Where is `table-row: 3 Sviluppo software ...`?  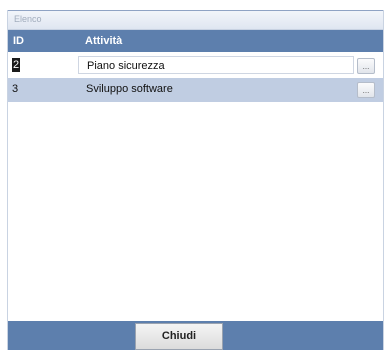 table-row: 3 Sviluppo software ... is located at coordinates (195, 90).